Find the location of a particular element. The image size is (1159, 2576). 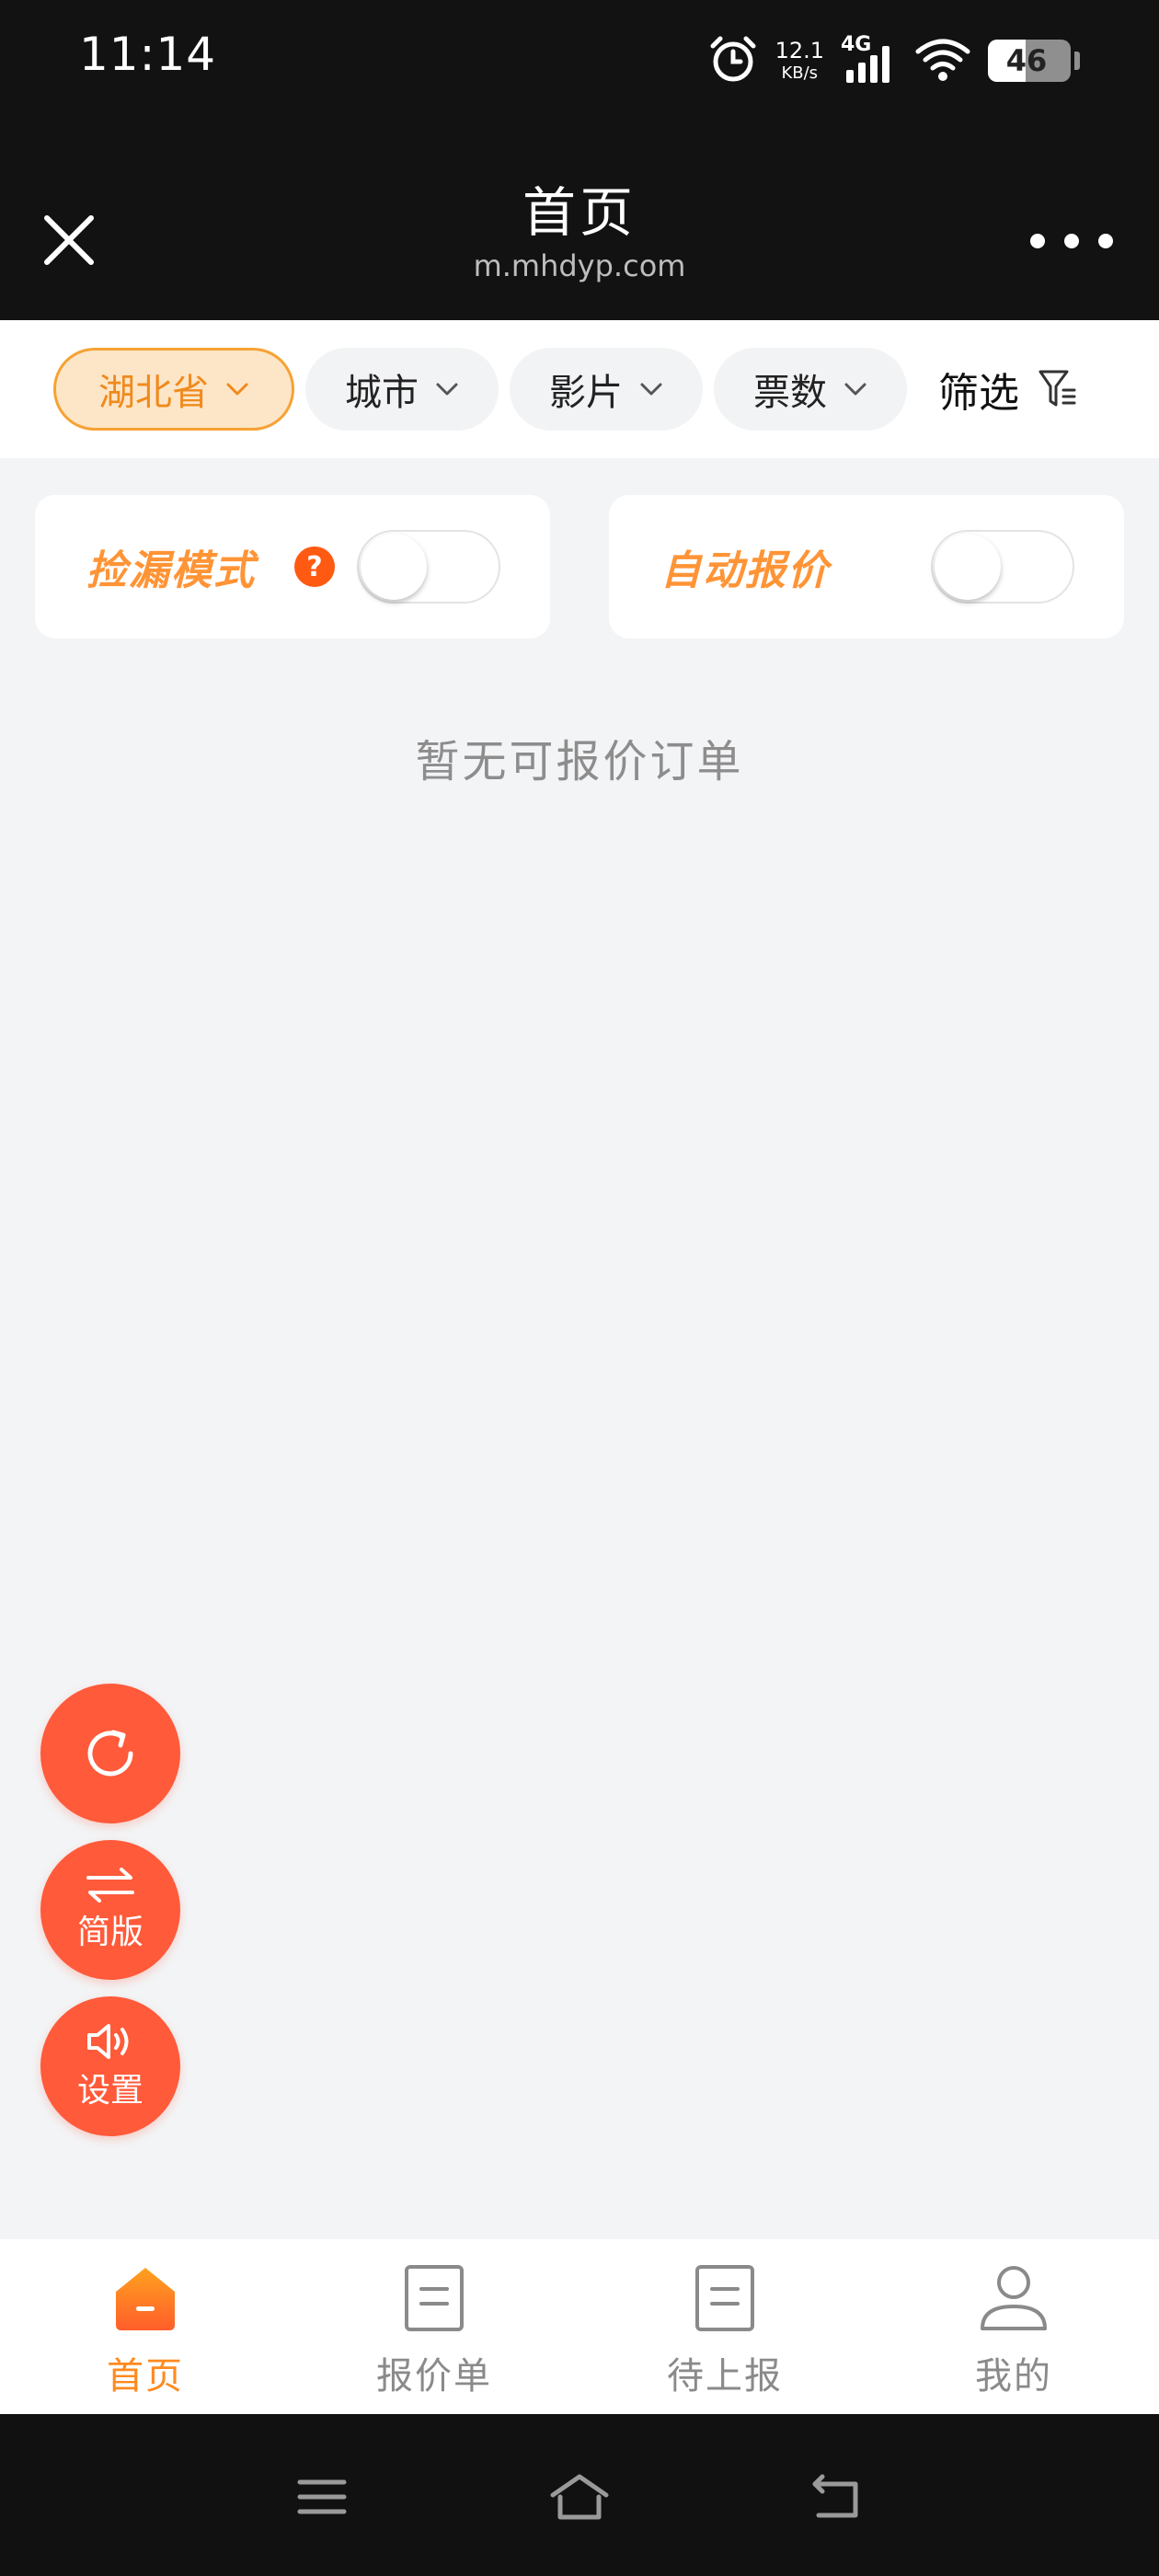

status-icons: 12.1 KB/s 4G 46 is located at coordinates (893, 60).